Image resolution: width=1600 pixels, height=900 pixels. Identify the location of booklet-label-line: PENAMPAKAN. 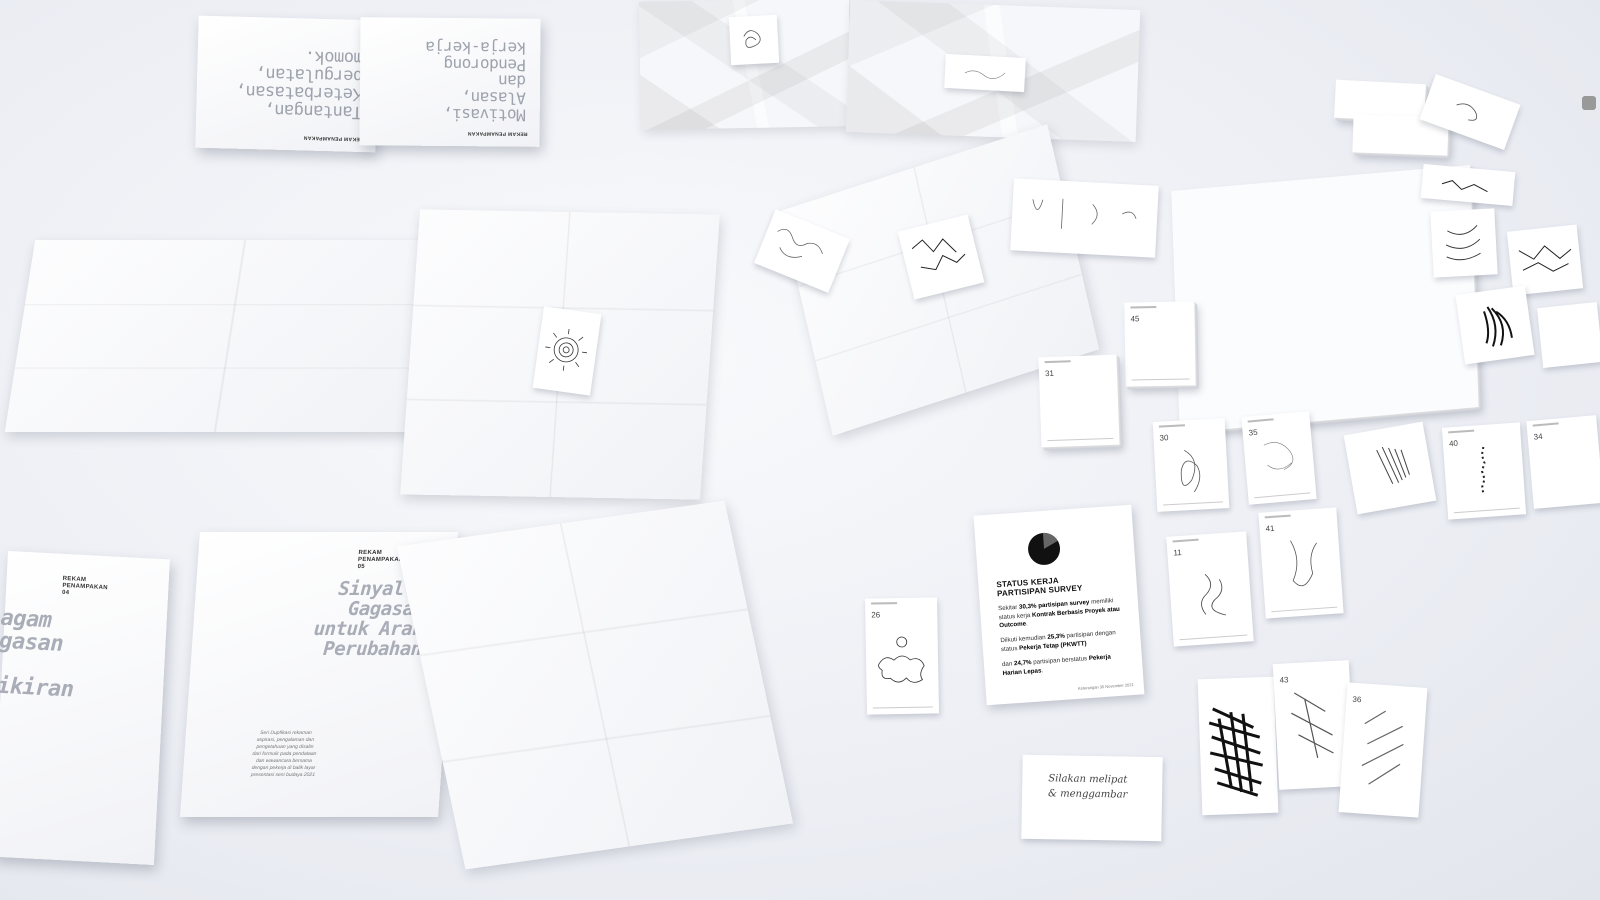
(380, 560).